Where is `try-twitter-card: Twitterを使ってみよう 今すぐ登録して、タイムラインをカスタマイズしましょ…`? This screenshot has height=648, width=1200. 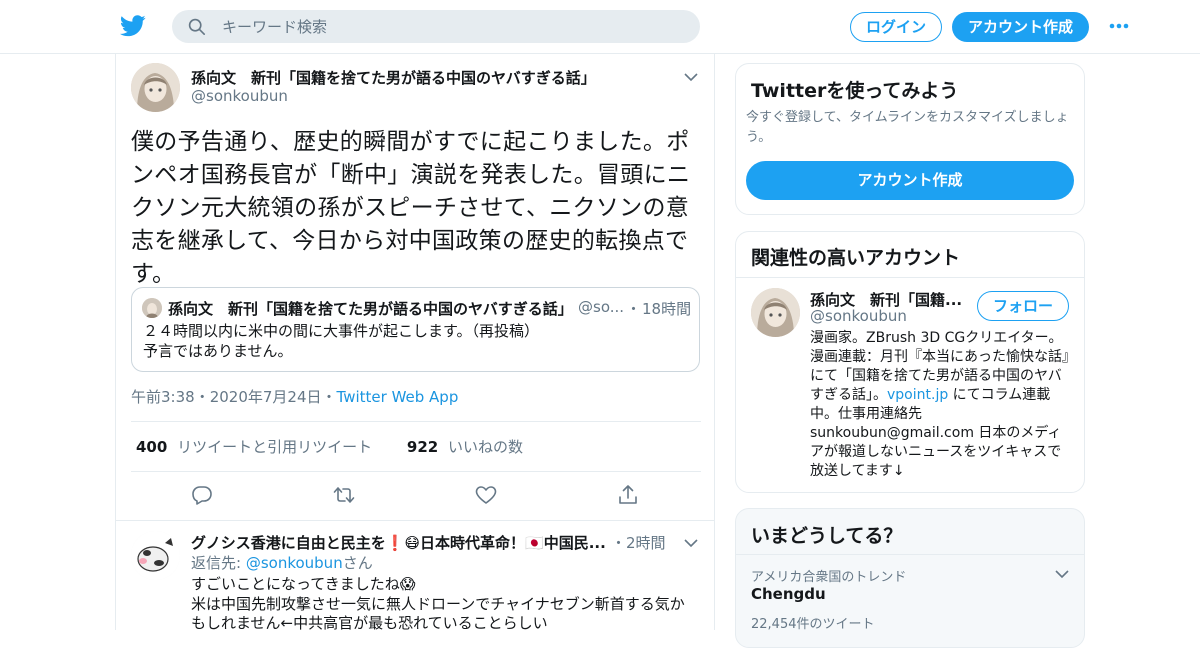 try-twitter-card: Twitterを使ってみよう 今すぐ登録して、タイムラインをカスタマイズしましょ… is located at coordinates (910, 139).